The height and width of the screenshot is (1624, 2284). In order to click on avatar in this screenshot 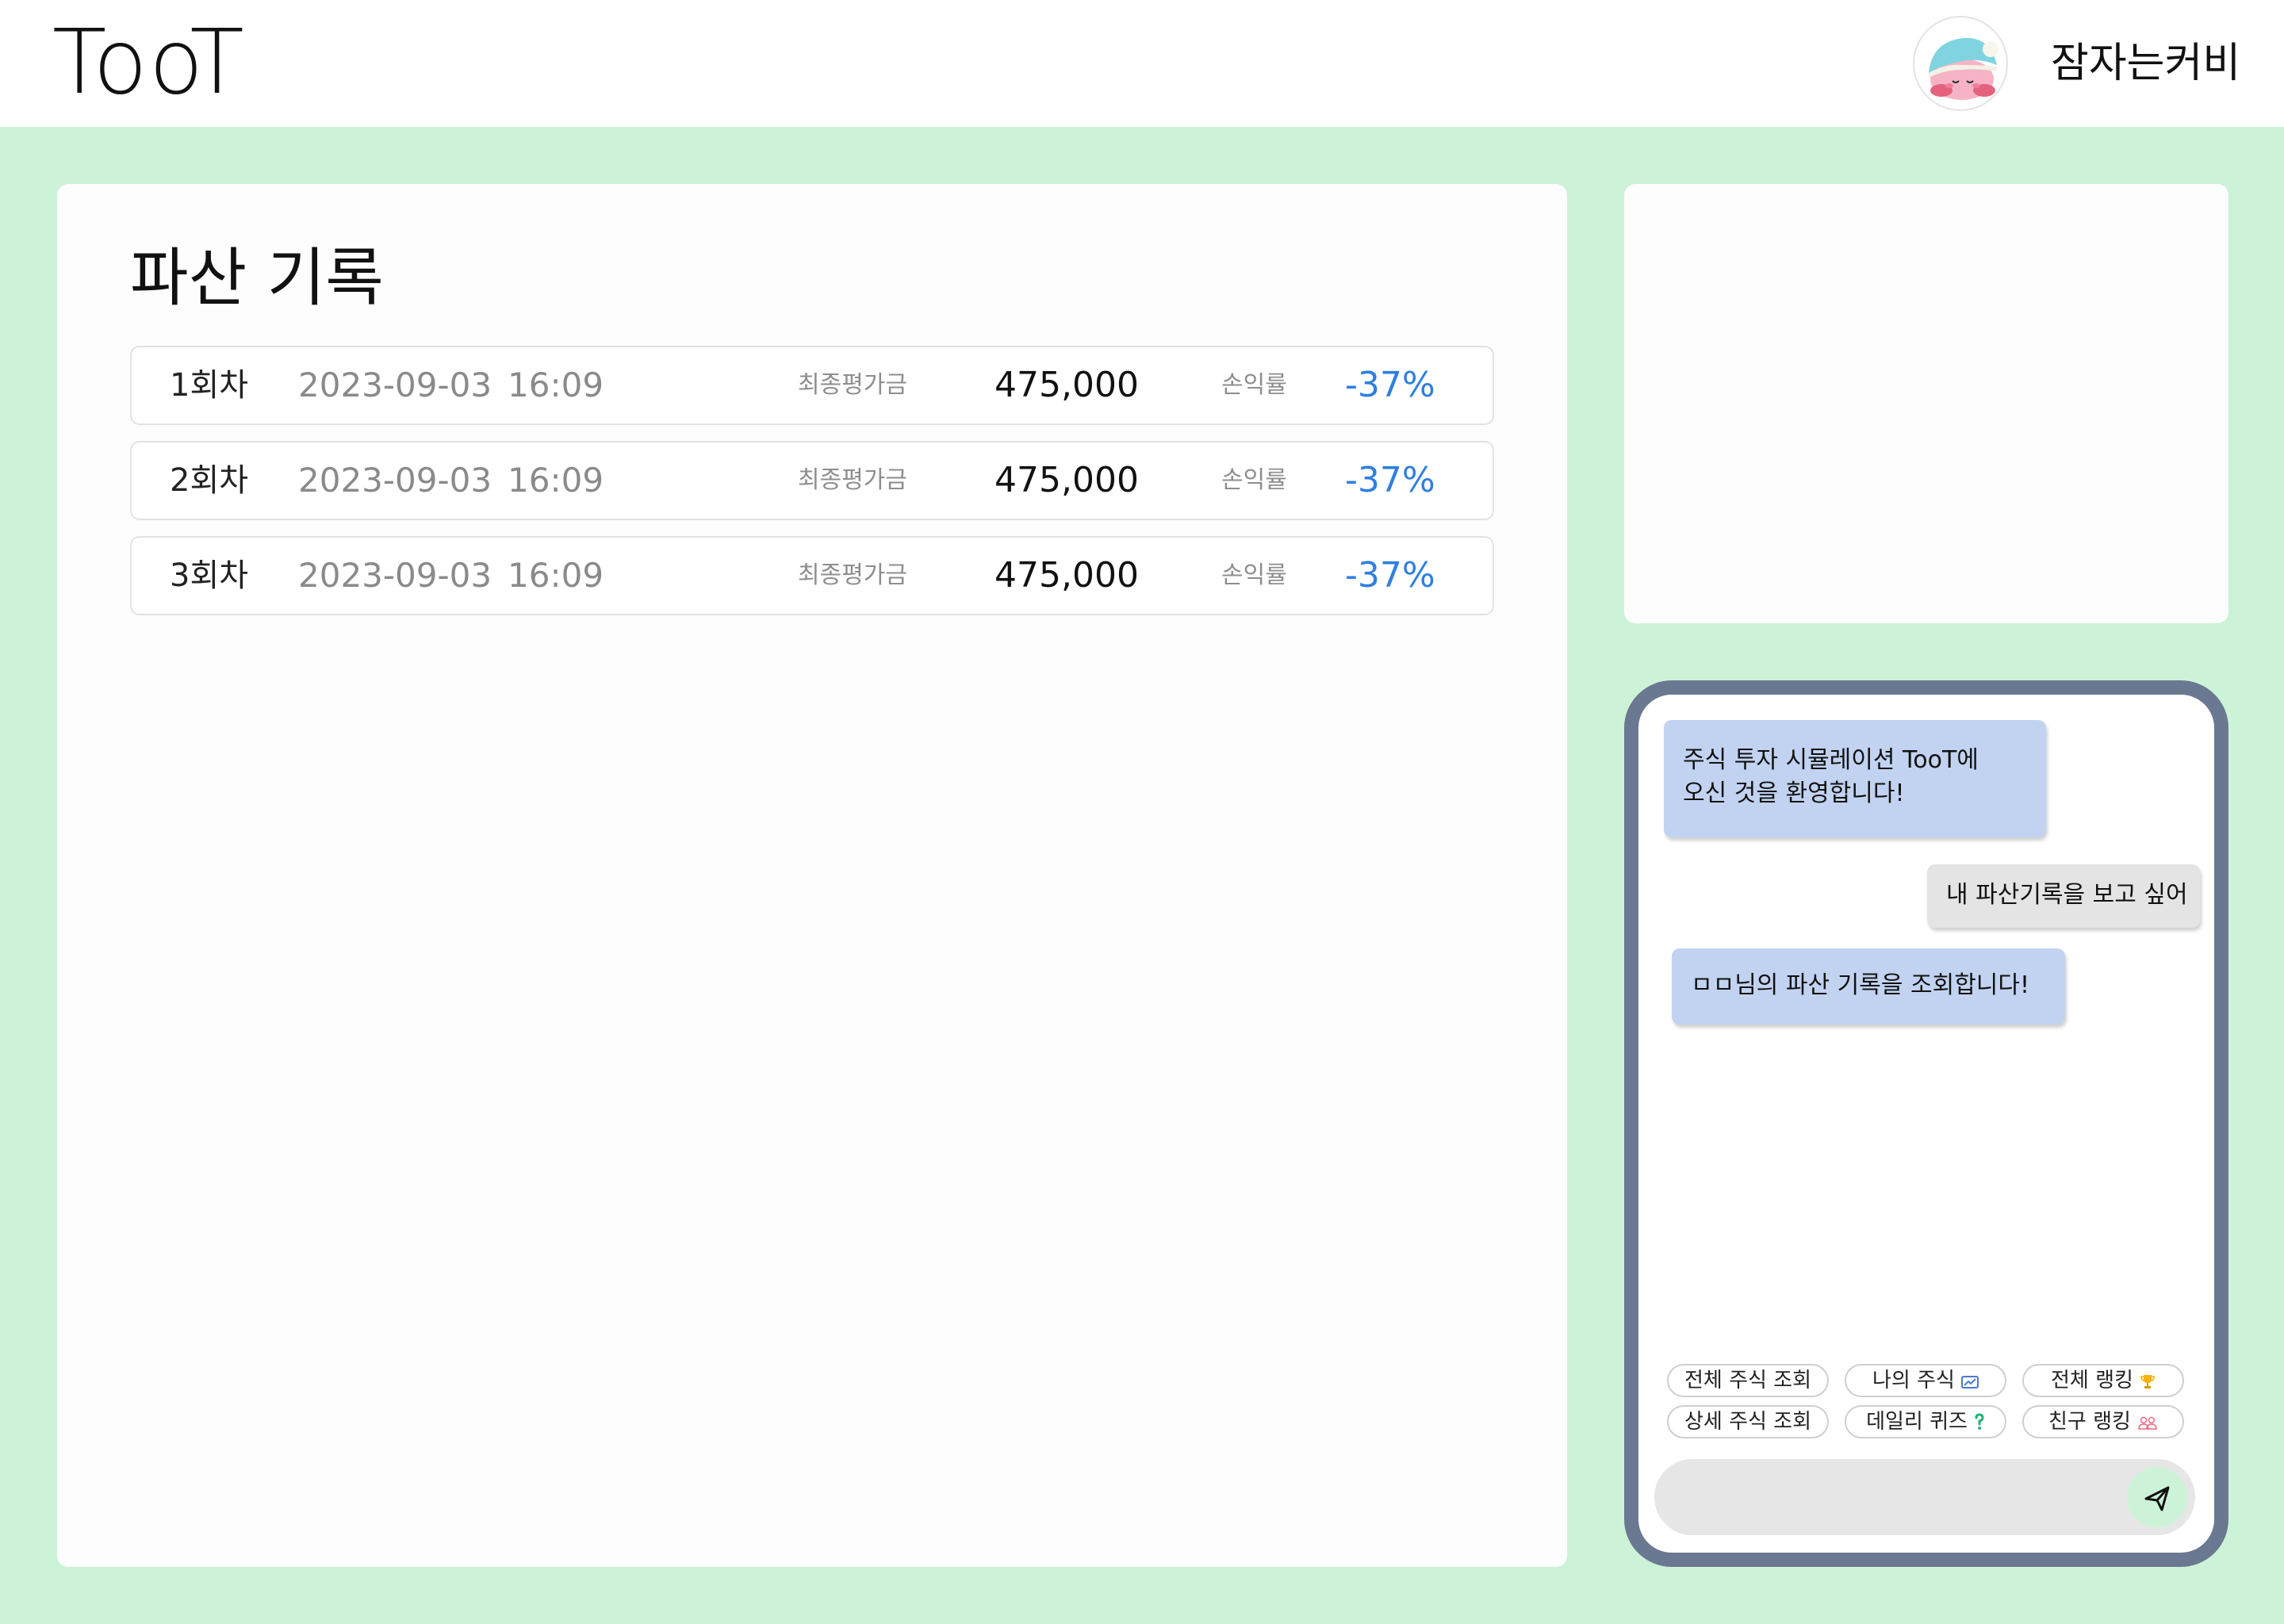, I will do `click(1960, 63)`.